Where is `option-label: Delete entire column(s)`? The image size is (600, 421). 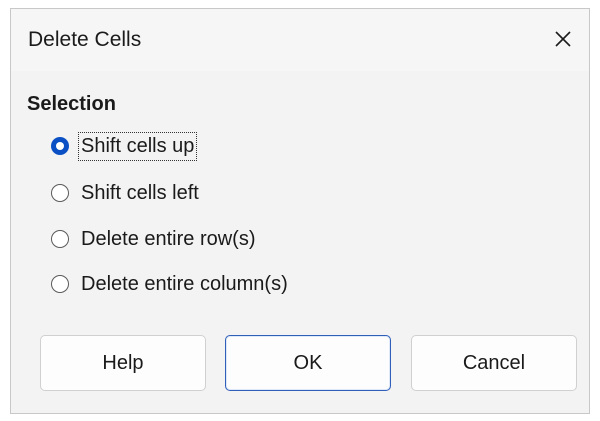 option-label: Delete entire column(s) is located at coordinates (184, 283).